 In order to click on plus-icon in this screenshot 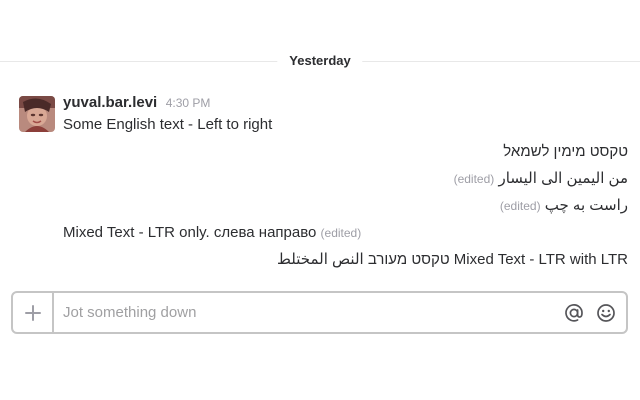, I will do `click(32, 312)`.